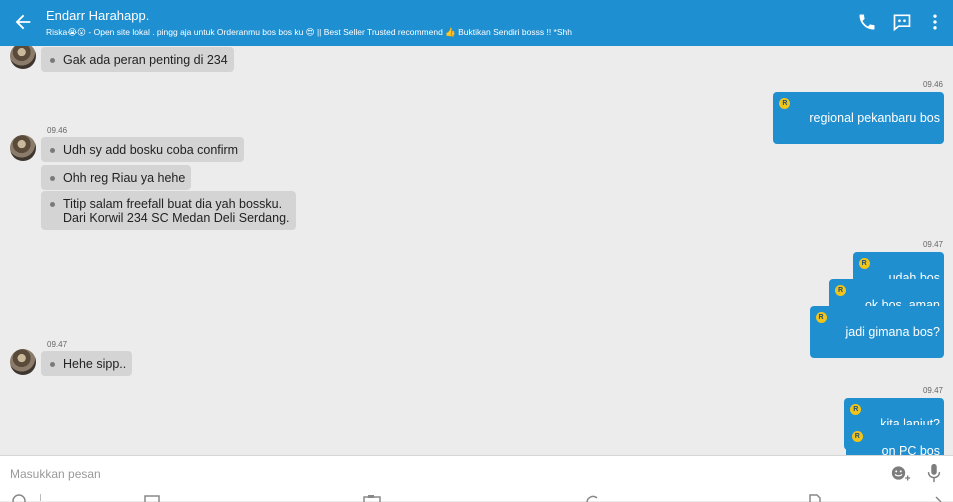 Image resolution: width=953 pixels, height=502 pixels. Describe the element at coordinates (116, 177) in the screenshot. I see `message-incoming: Ohh reg Riau ya hehe` at that location.